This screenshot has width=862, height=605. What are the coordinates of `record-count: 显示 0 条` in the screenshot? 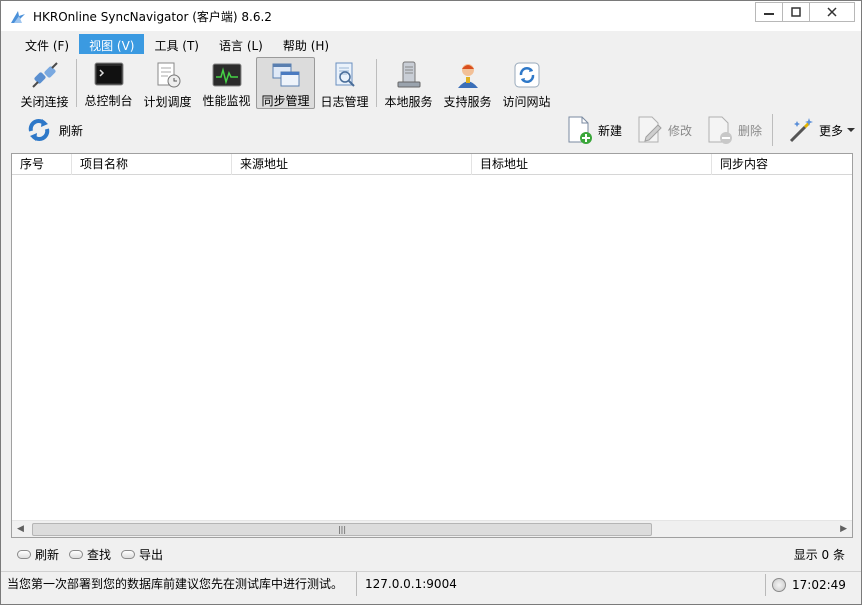 It's located at (819, 555).